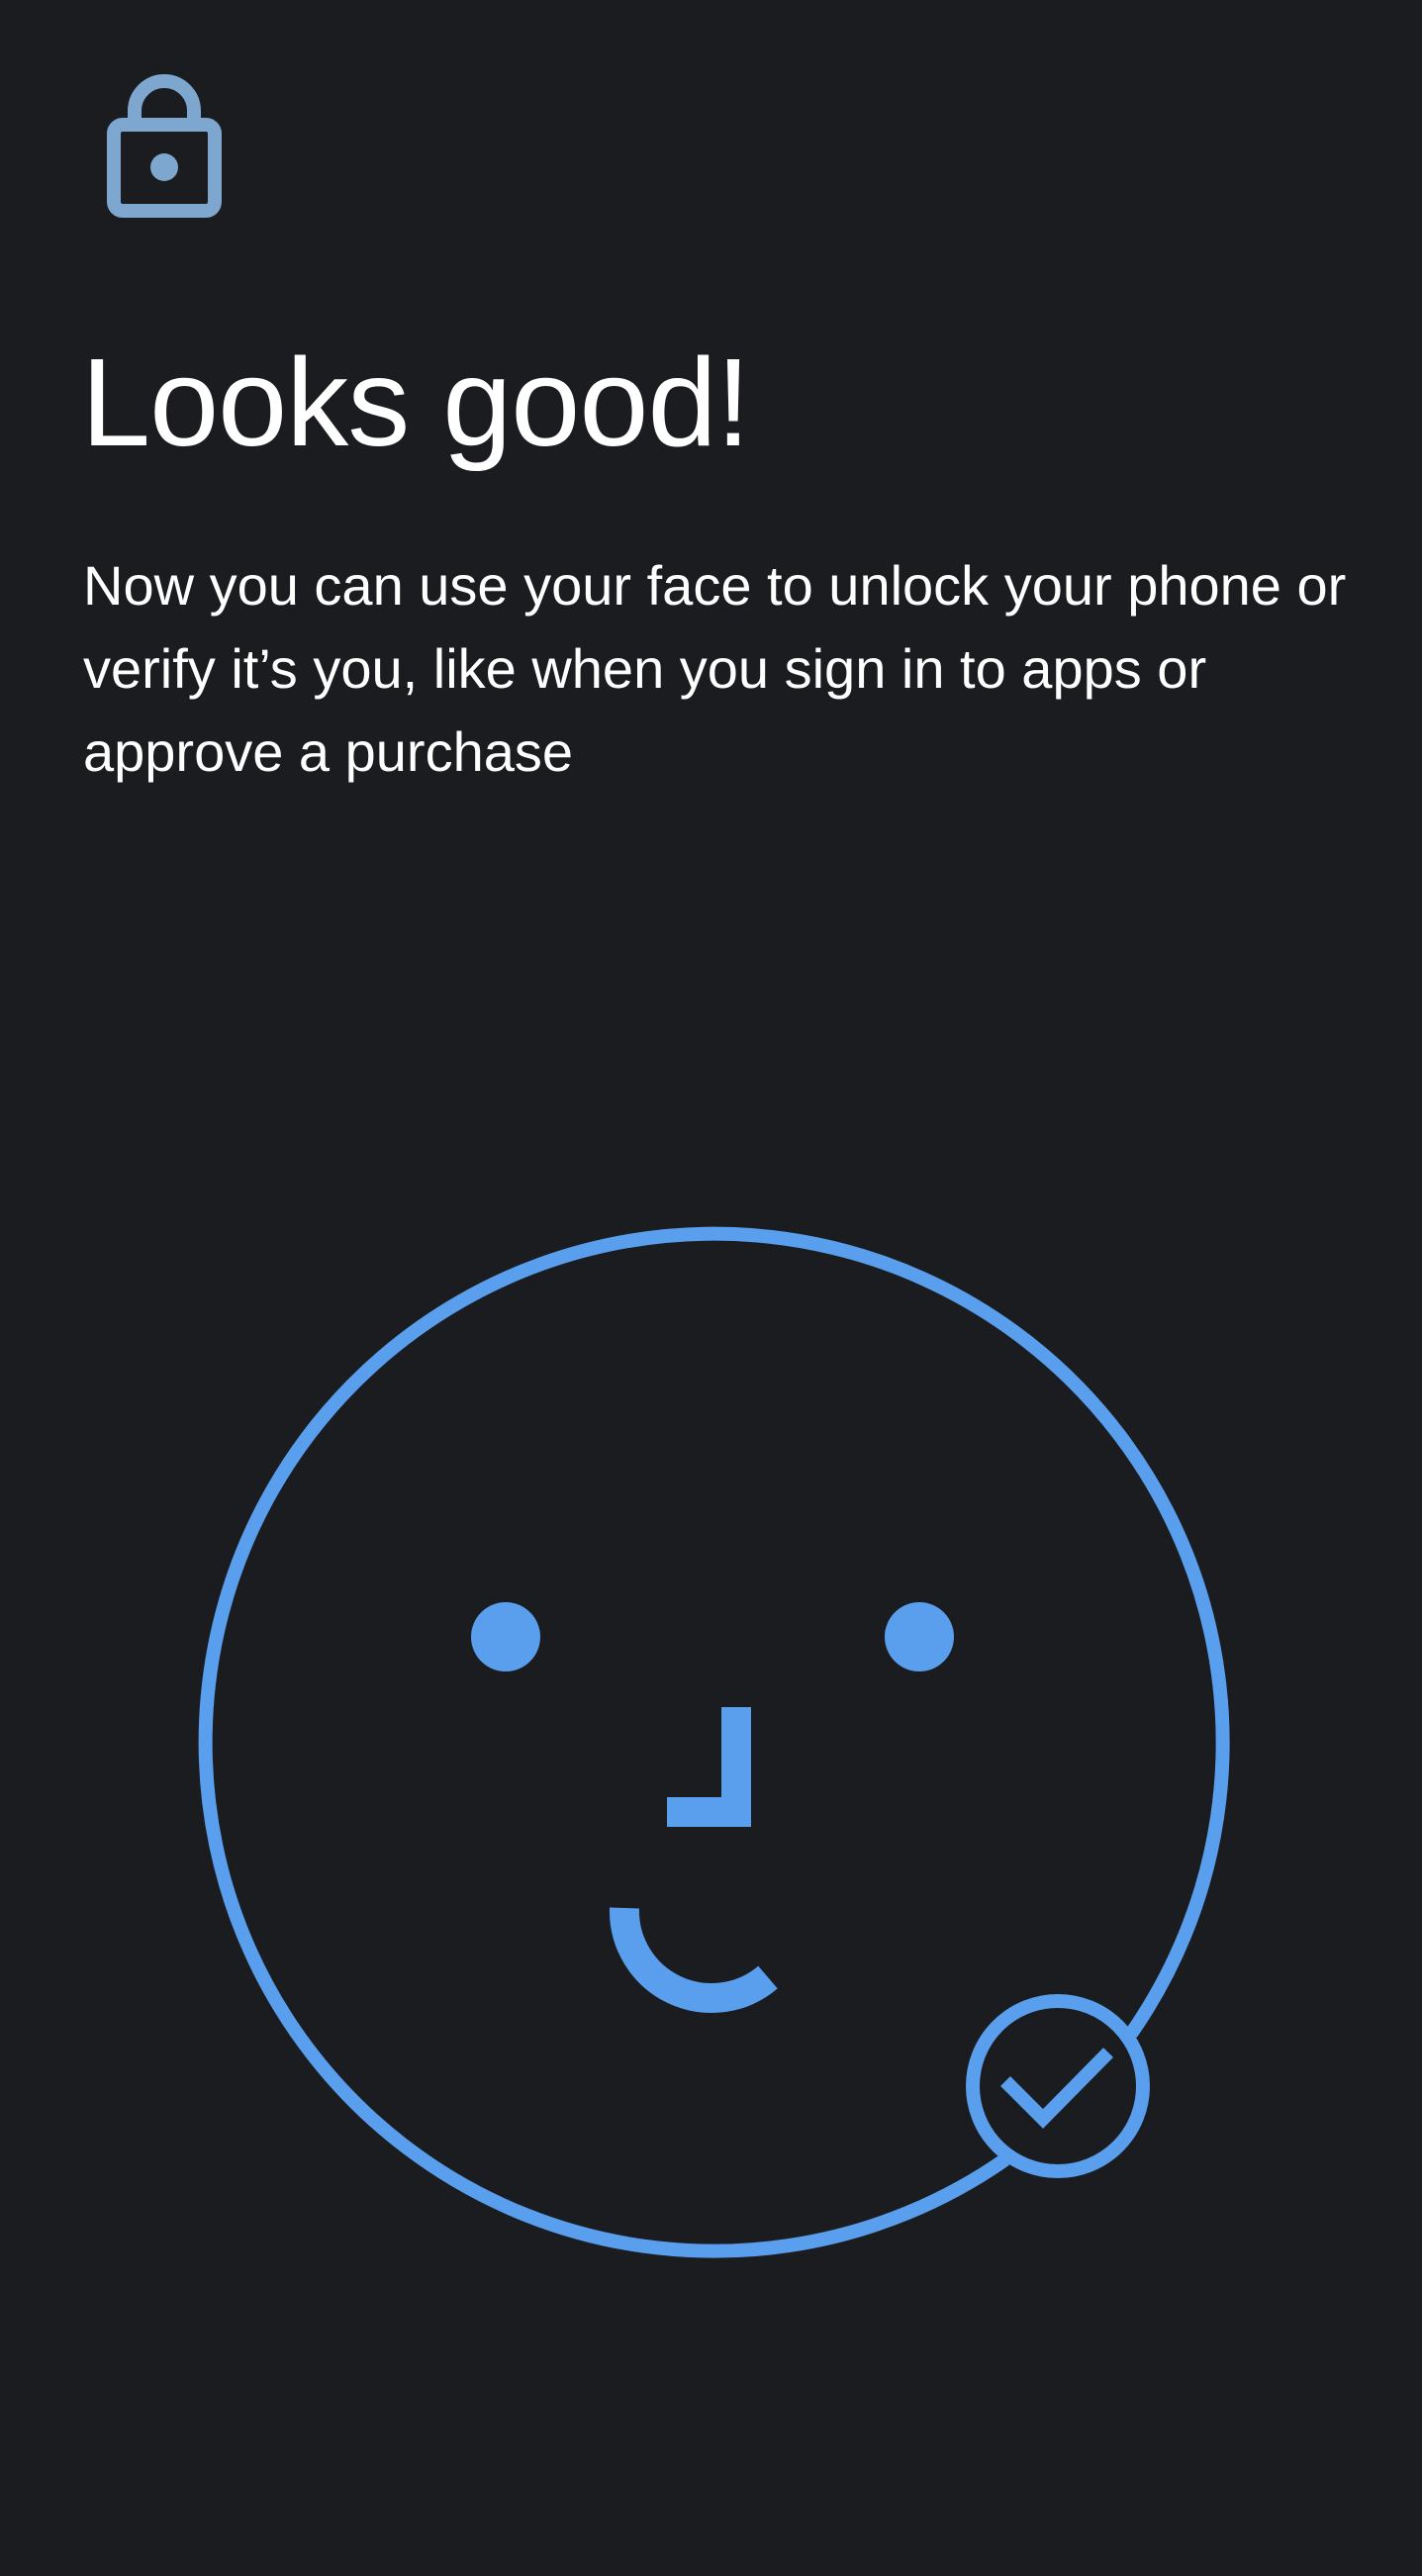 This screenshot has width=1422, height=2576. I want to click on nose, so click(709, 1767).